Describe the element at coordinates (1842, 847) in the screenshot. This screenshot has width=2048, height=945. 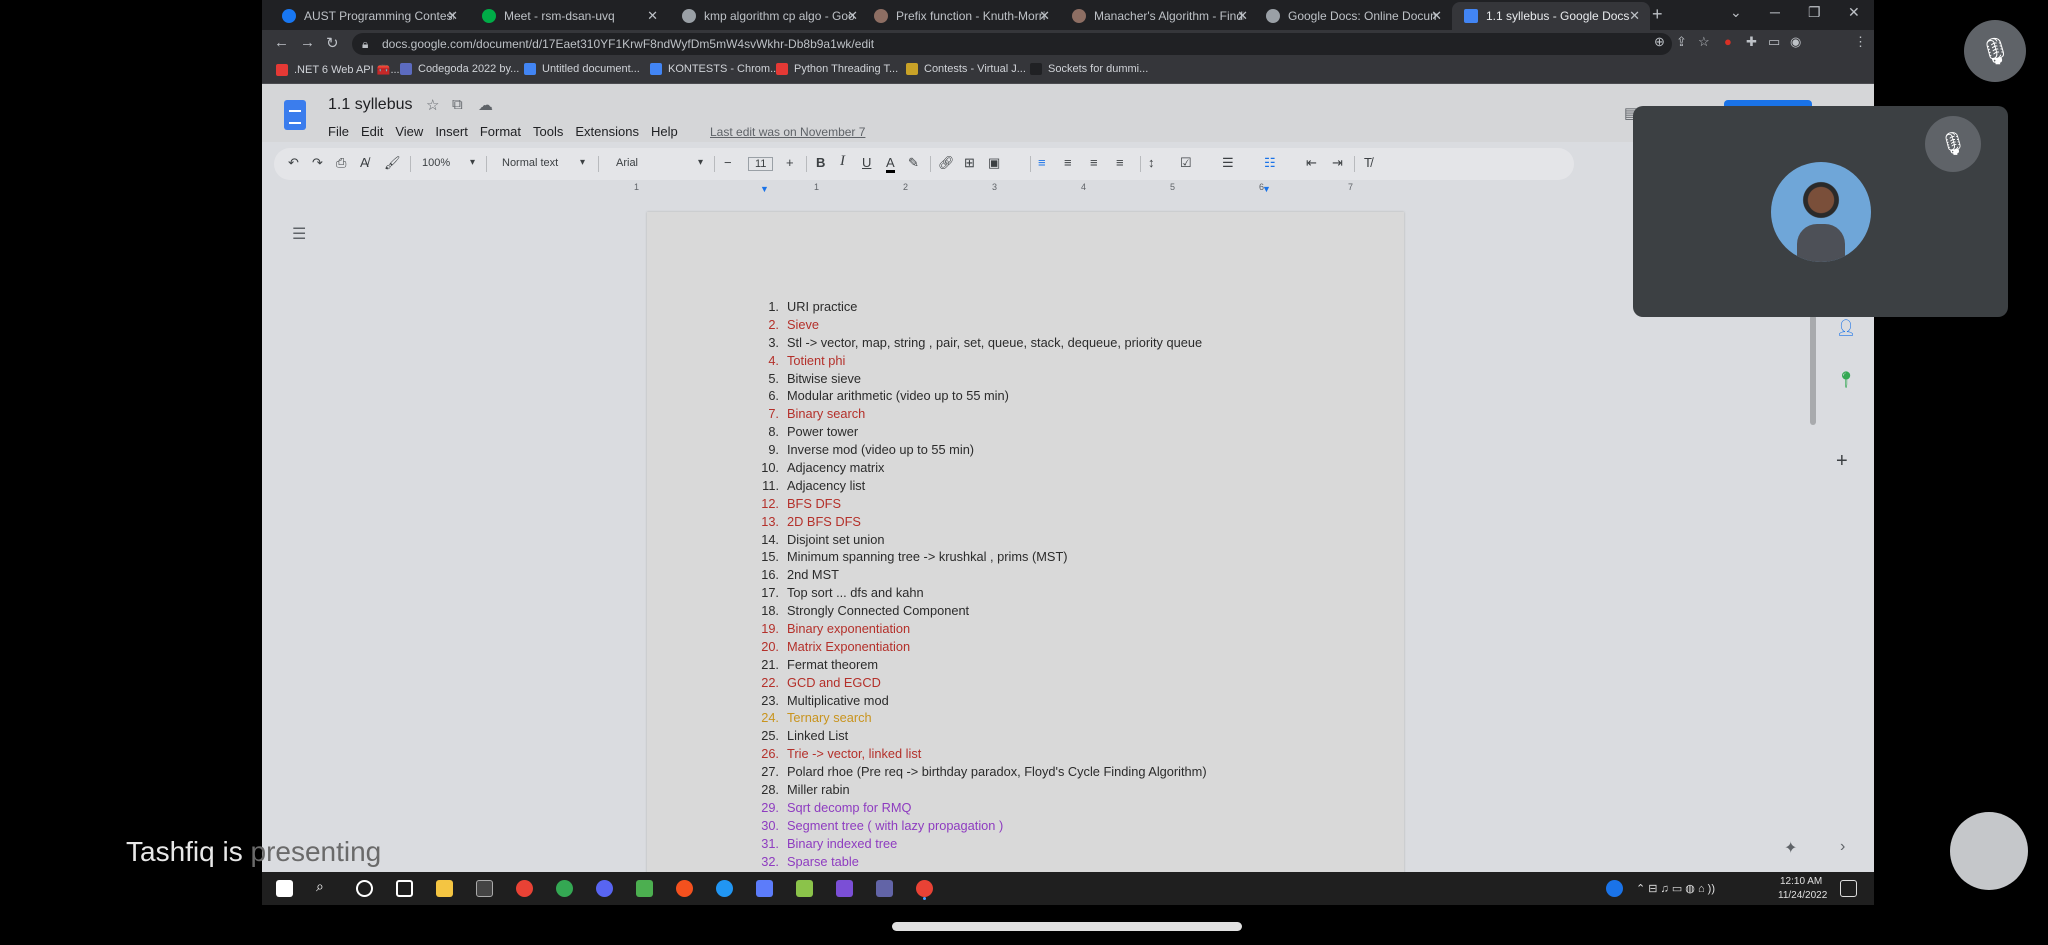
I see `chevron-right-icon: ›` at that location.